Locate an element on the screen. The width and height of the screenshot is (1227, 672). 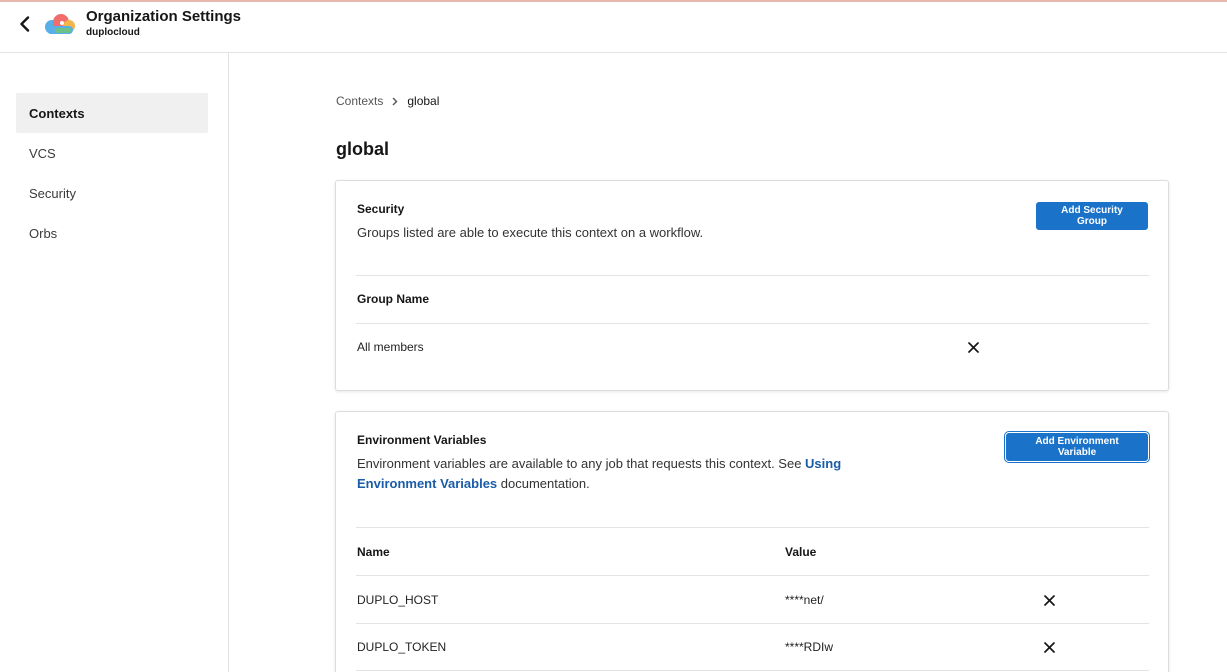
sidebar-item-security: Security is located at coordinates (112, 193).